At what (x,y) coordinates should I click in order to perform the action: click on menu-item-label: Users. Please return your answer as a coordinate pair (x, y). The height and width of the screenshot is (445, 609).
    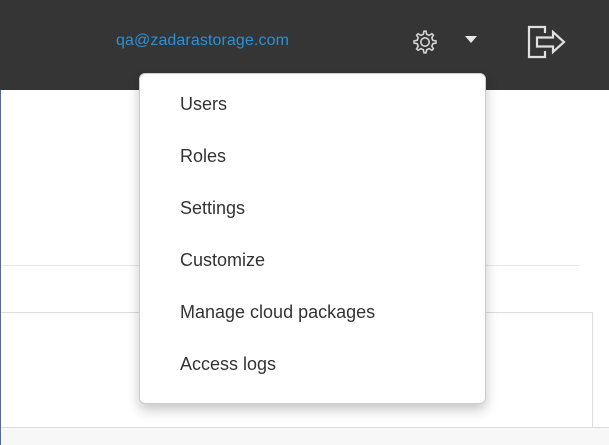
    Looking at the image, I should click on (204, 104).